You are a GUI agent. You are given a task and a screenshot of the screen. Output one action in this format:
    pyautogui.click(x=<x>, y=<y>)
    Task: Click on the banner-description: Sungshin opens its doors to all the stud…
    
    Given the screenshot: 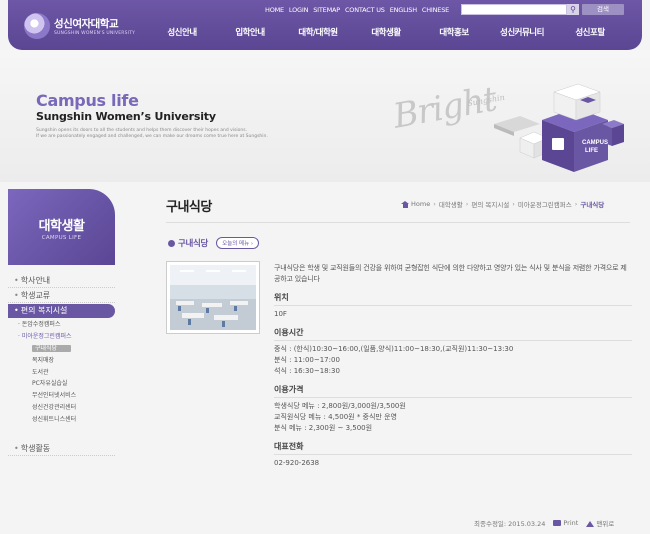 What is the action you would take?
    pyautogui.click(x=152, y=133)
    